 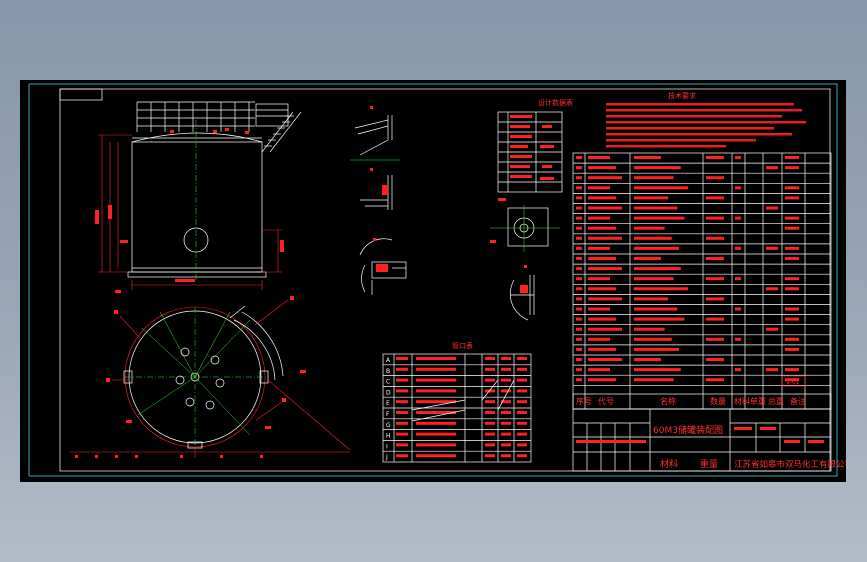 What do you see at coordinates (682, 95) in the screenshot?
I see `tech-requirements-title: 技术要求` at bounding box center [682, 95].